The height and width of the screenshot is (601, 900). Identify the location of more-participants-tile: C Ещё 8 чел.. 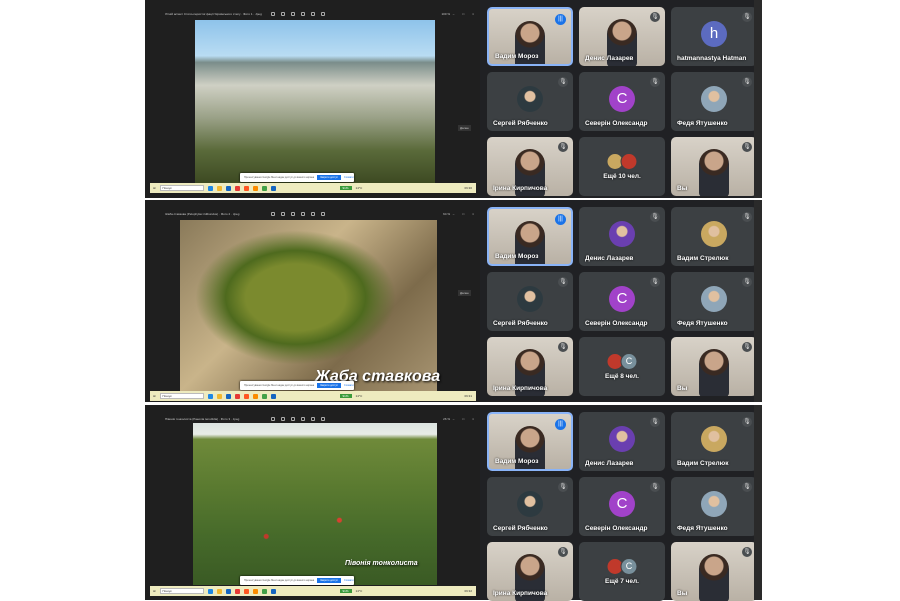
(622, 366).